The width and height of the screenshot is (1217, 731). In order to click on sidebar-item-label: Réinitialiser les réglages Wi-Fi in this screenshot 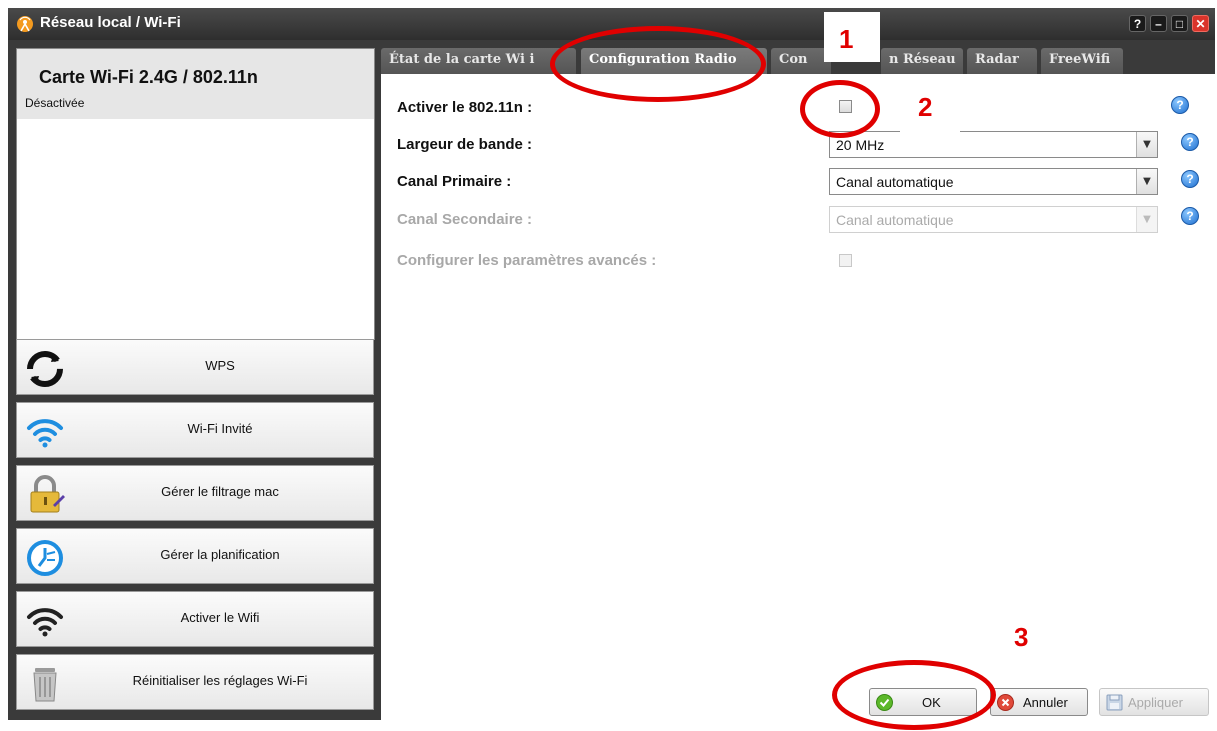, I will do `click(220, 680)`.